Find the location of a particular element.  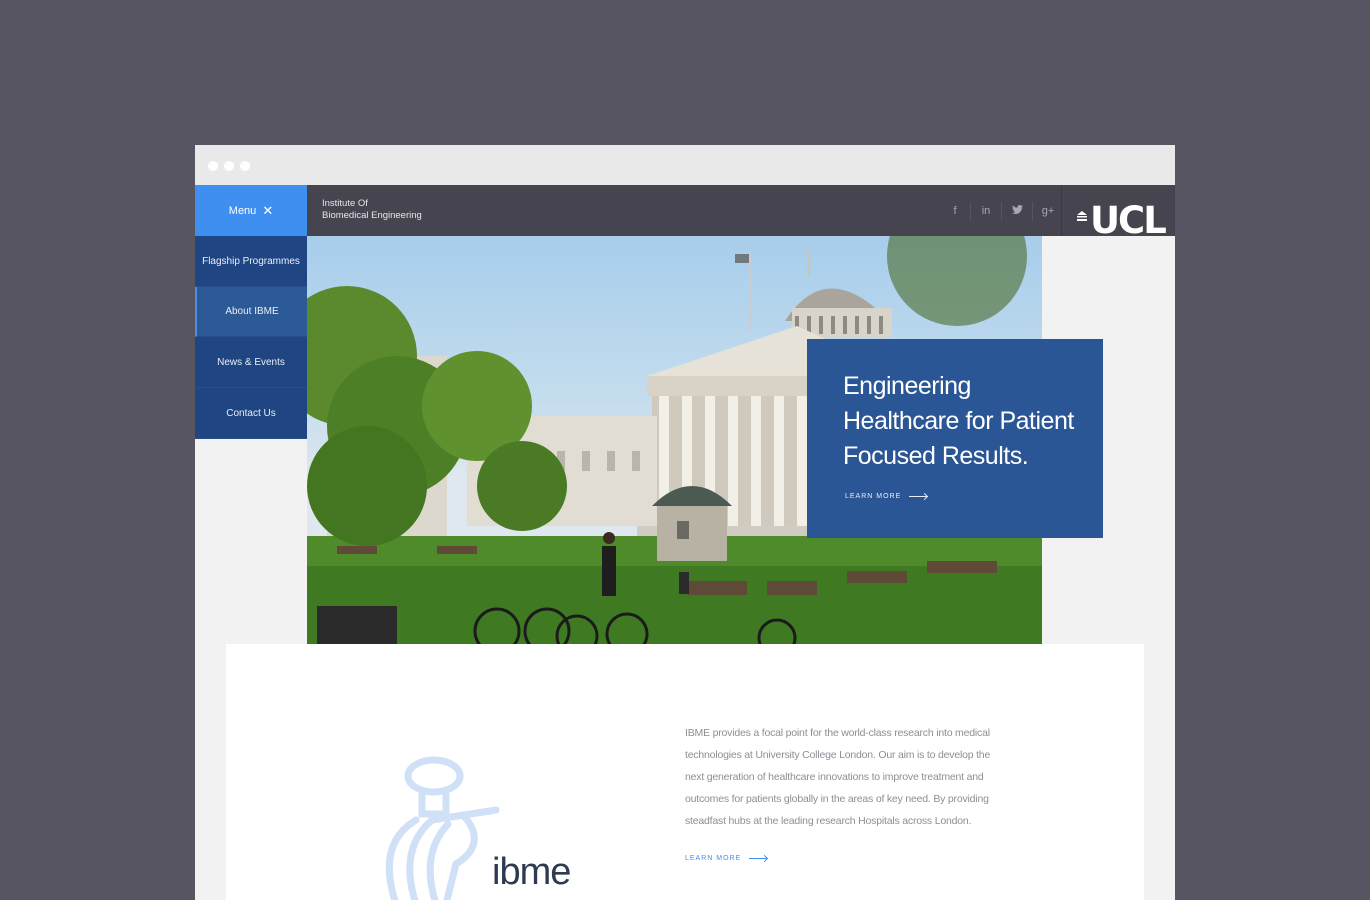

about-learn-more-label: LEARN MORE is located at coordinates (713, 858).